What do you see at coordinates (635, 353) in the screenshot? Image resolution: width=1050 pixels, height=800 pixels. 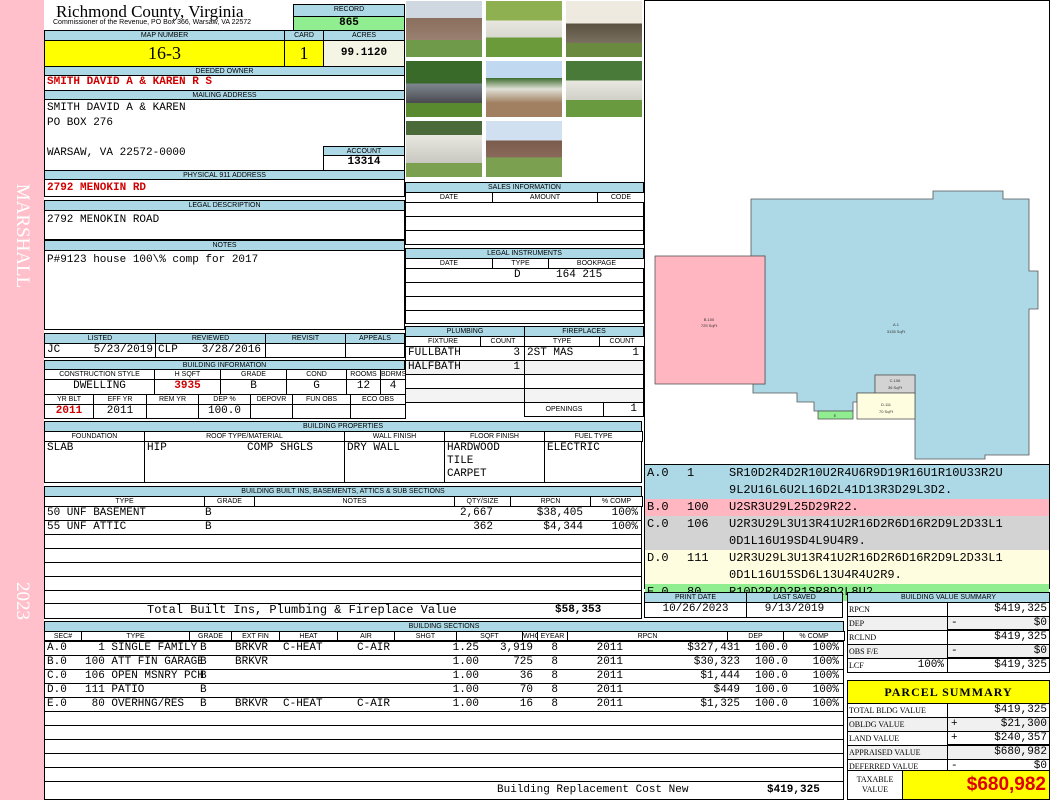 I see `table-cell: 1` at bounding box center [635, 353].